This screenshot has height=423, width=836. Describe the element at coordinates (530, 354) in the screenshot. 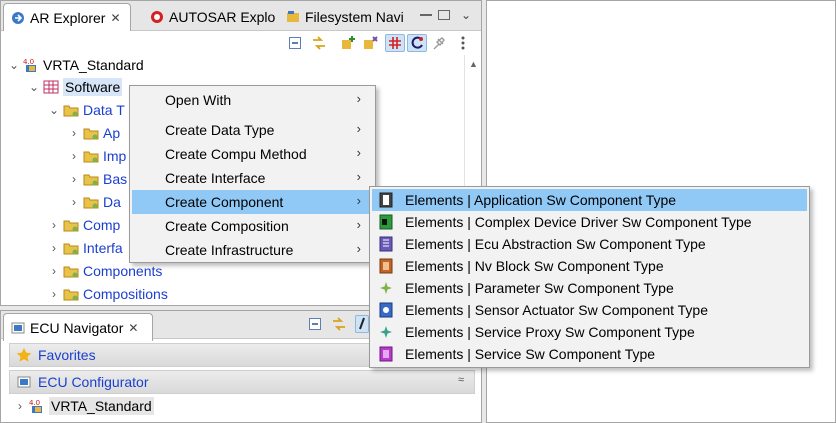

I see `submenu-item-label: Elements | Service Sw Component Type` at that location.